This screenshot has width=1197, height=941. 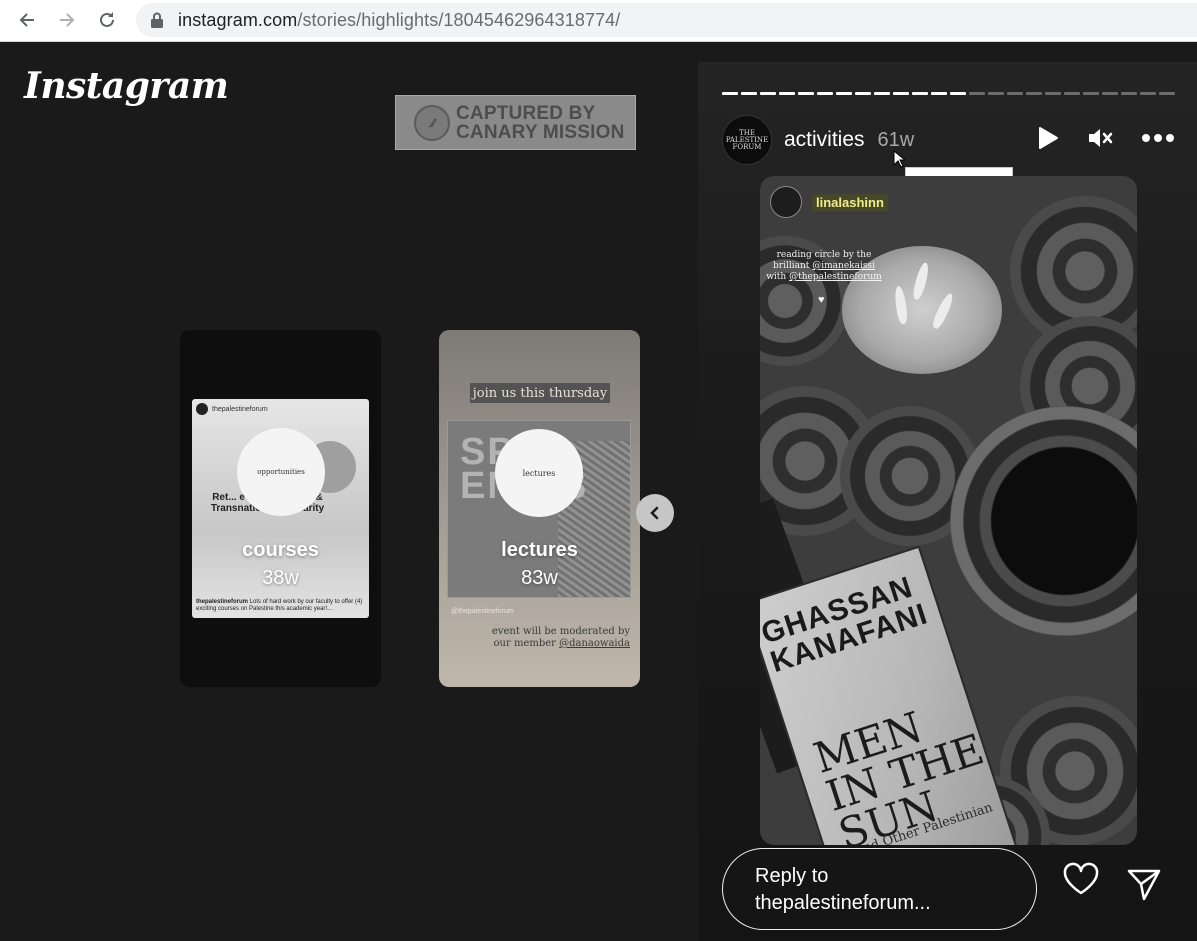 What do you see at coordinates (896, 140) in the screenshot?
I see `story-age: 61w` at bounding box center [896, 140].